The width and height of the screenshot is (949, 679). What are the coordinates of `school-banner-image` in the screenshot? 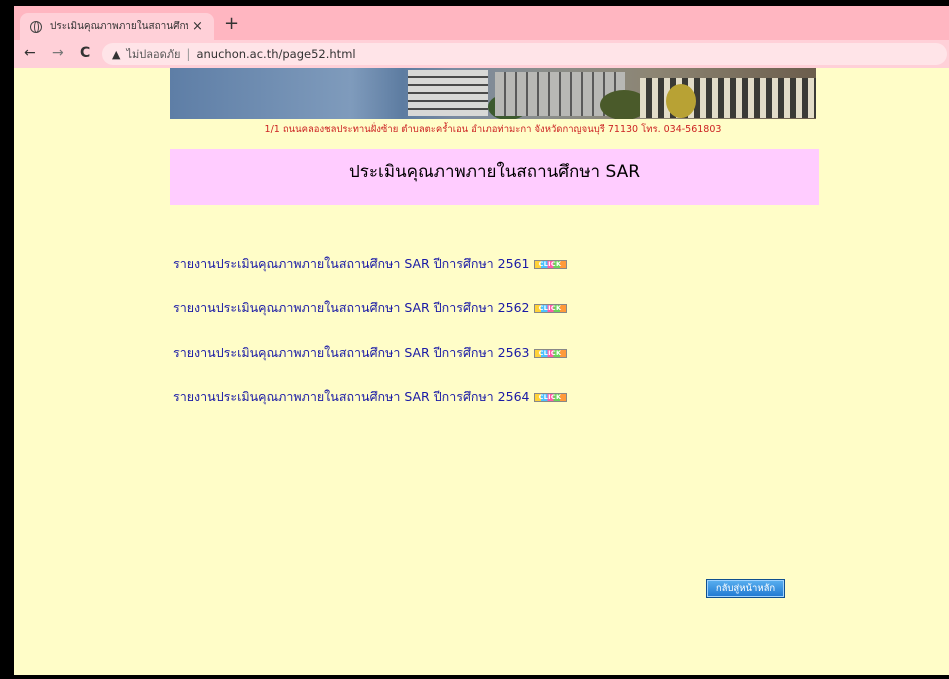 It's located at (493, 93).